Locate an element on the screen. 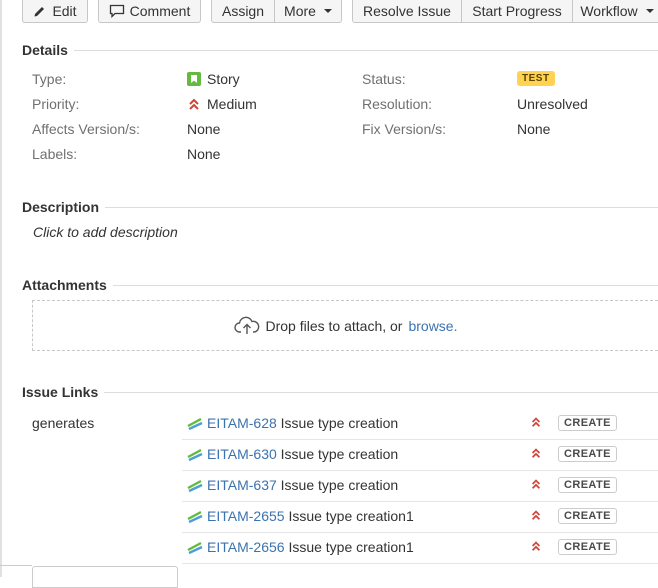  resolve-issue-label: Resolve Issue is located at coordinates (407, 10).